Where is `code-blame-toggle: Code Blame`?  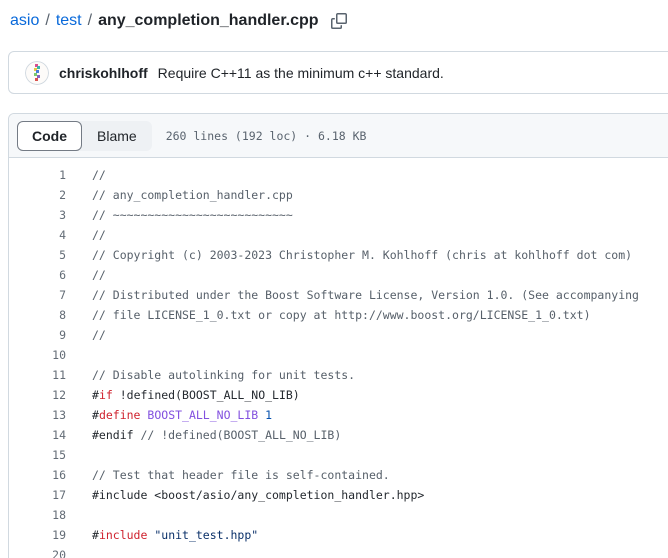
code-blame-toggle: Code Blame is located at coordinates (84, 135).